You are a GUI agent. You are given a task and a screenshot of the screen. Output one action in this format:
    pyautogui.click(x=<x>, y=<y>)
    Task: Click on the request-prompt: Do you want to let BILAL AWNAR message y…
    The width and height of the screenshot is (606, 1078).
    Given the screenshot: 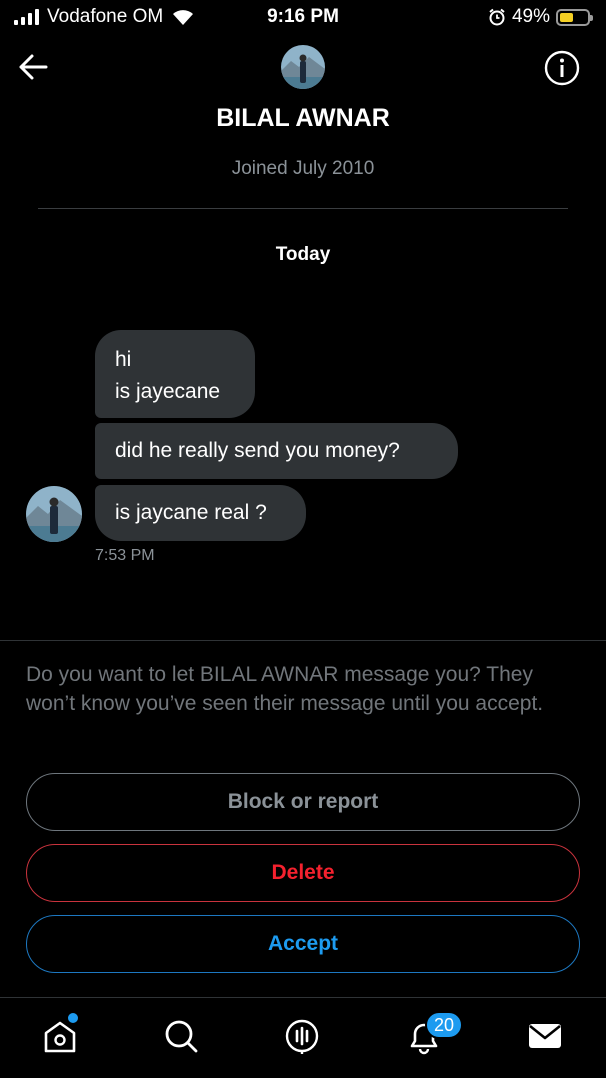 What is the action you would take?
    pyautogui.click(x=285, y=689)
    